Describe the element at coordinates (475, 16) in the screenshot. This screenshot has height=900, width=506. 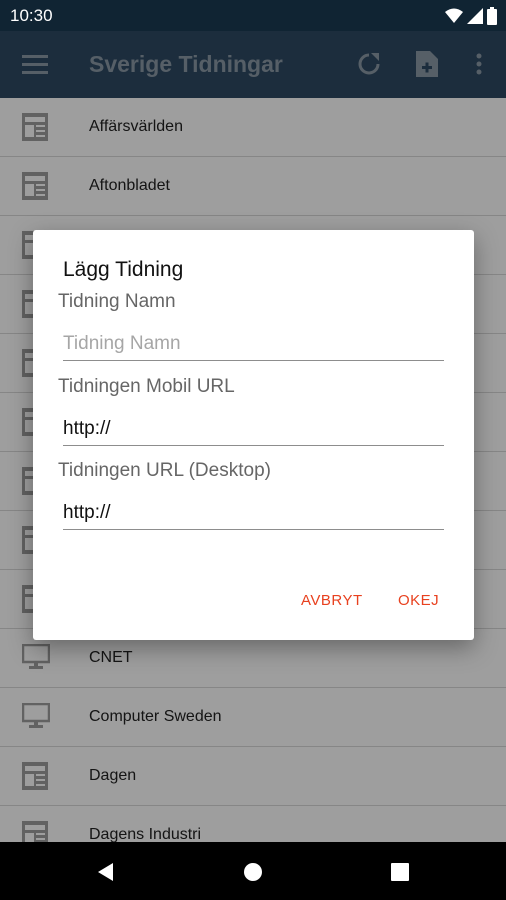
I see `signal-icon` at that location.